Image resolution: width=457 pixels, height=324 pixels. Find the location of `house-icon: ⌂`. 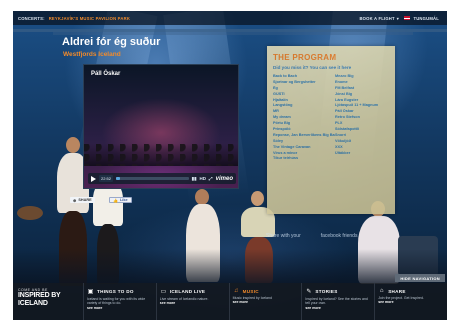

house-icon: ⌂ is located at coordinates (381, 291).